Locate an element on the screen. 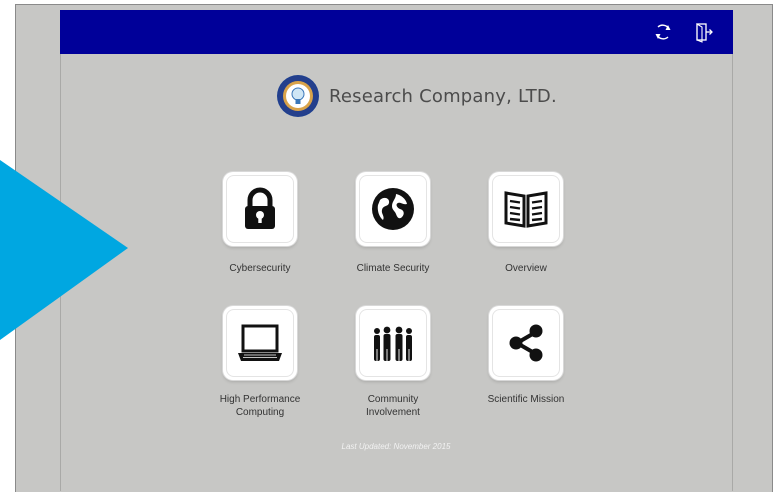 The width and height of the screenshot is (778, 492). people-icon is located at coordinates (393, 343).